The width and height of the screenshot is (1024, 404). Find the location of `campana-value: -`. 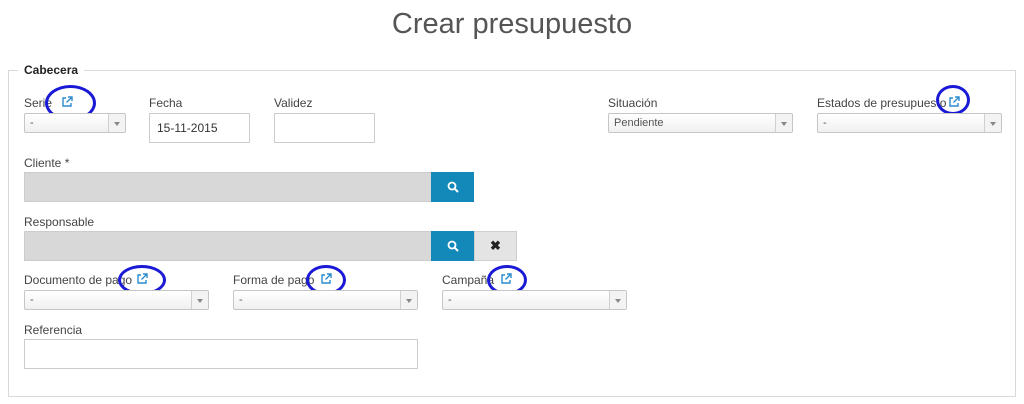

campana-value: - is located at coordinates (450, 300).